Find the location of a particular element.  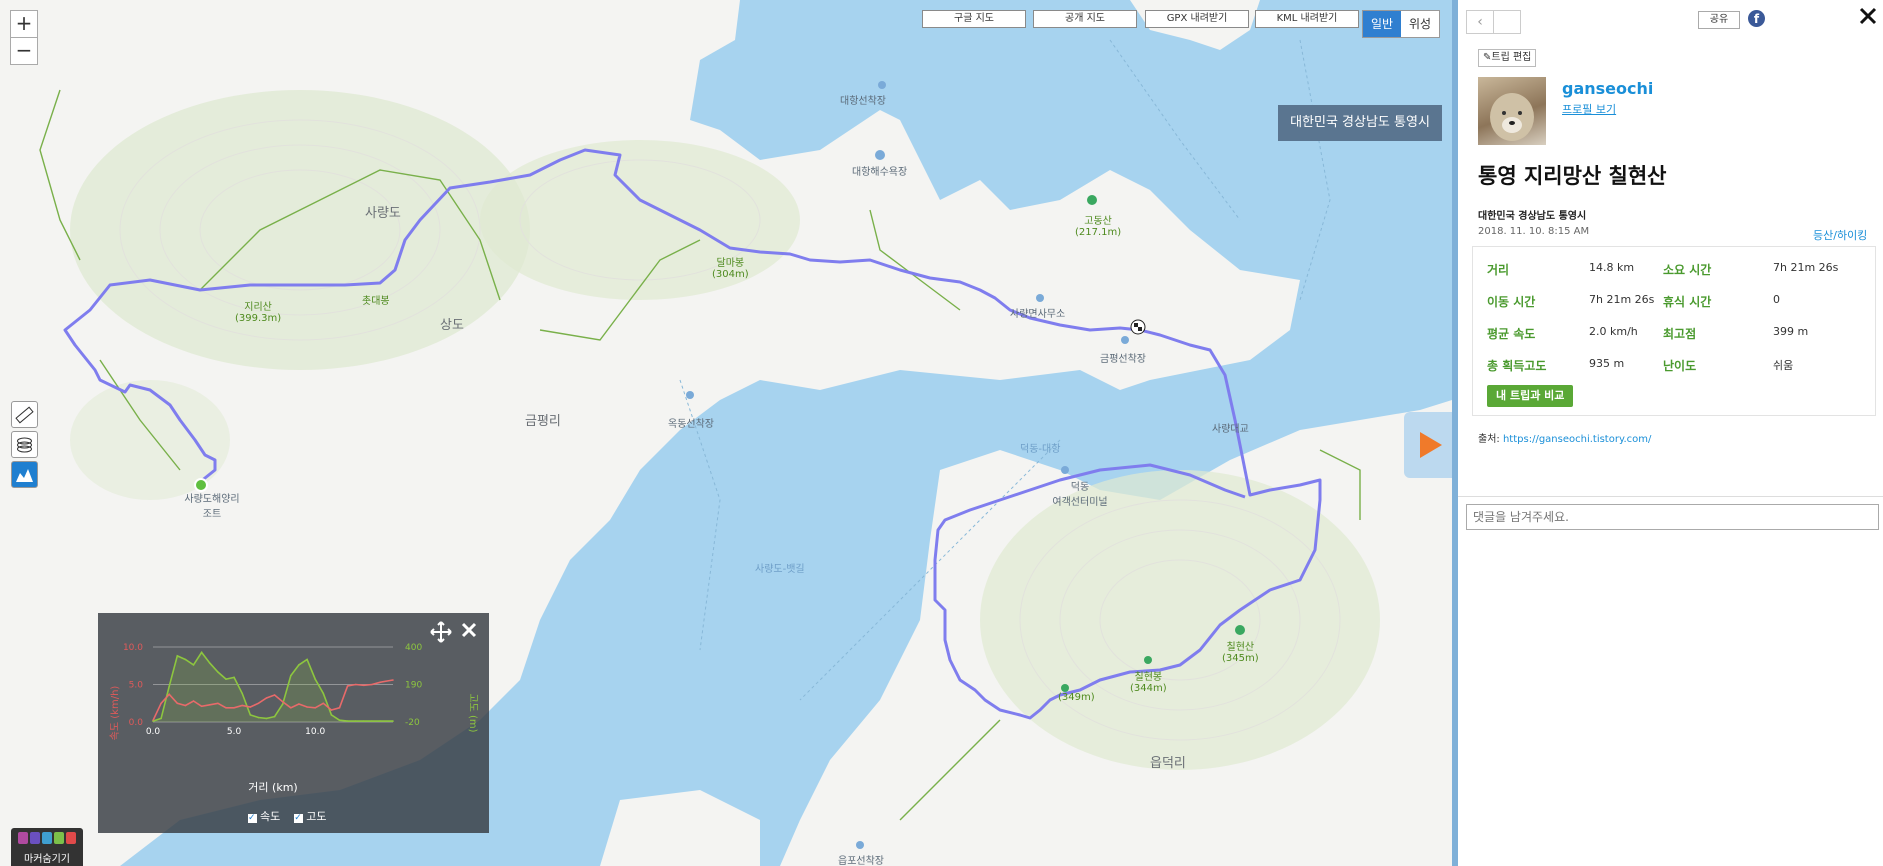

label-sangdo: 상도 is located at coordinates (452, 325).